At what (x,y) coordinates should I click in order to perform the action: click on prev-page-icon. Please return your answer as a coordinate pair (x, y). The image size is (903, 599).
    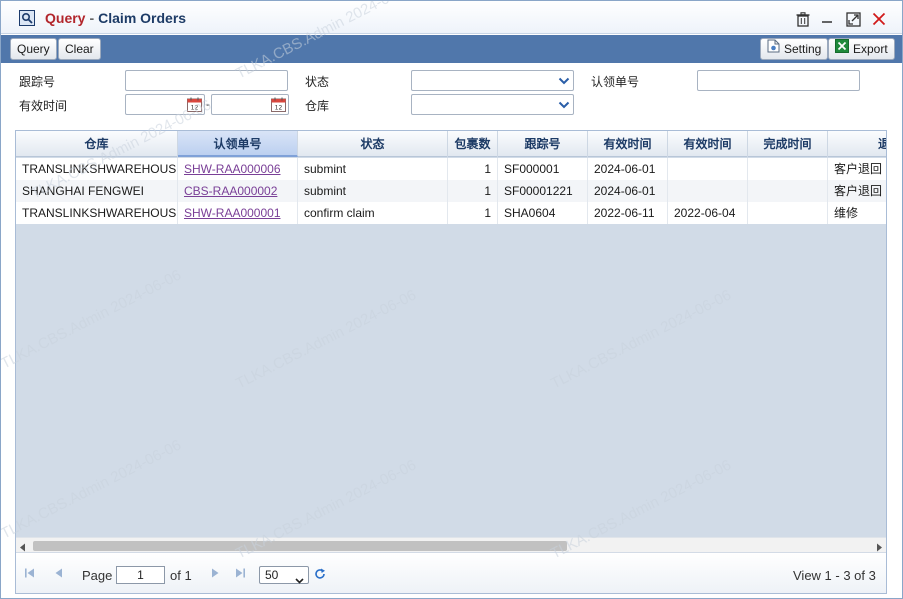
    Looking at the image, I should click on (59, 574).